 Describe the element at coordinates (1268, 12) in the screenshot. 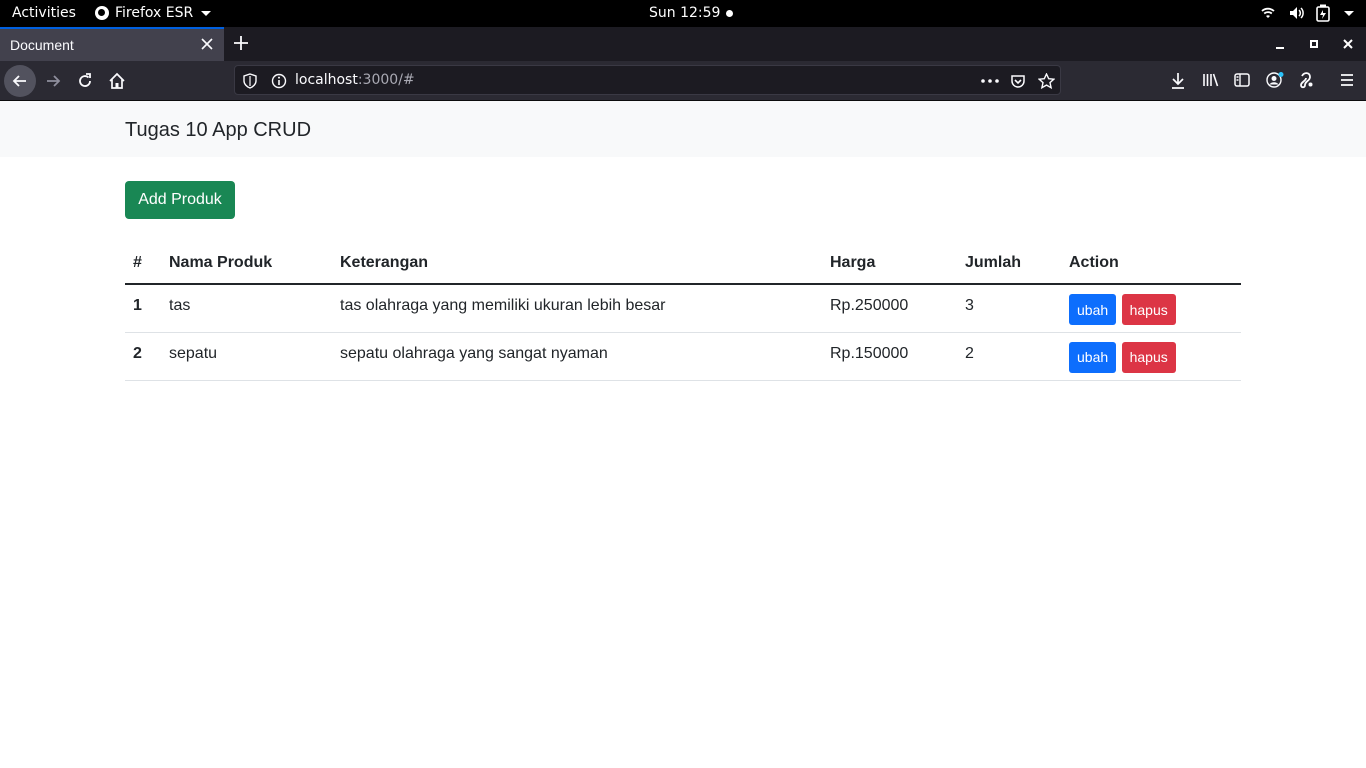

I see `wifi-icon` at that location.